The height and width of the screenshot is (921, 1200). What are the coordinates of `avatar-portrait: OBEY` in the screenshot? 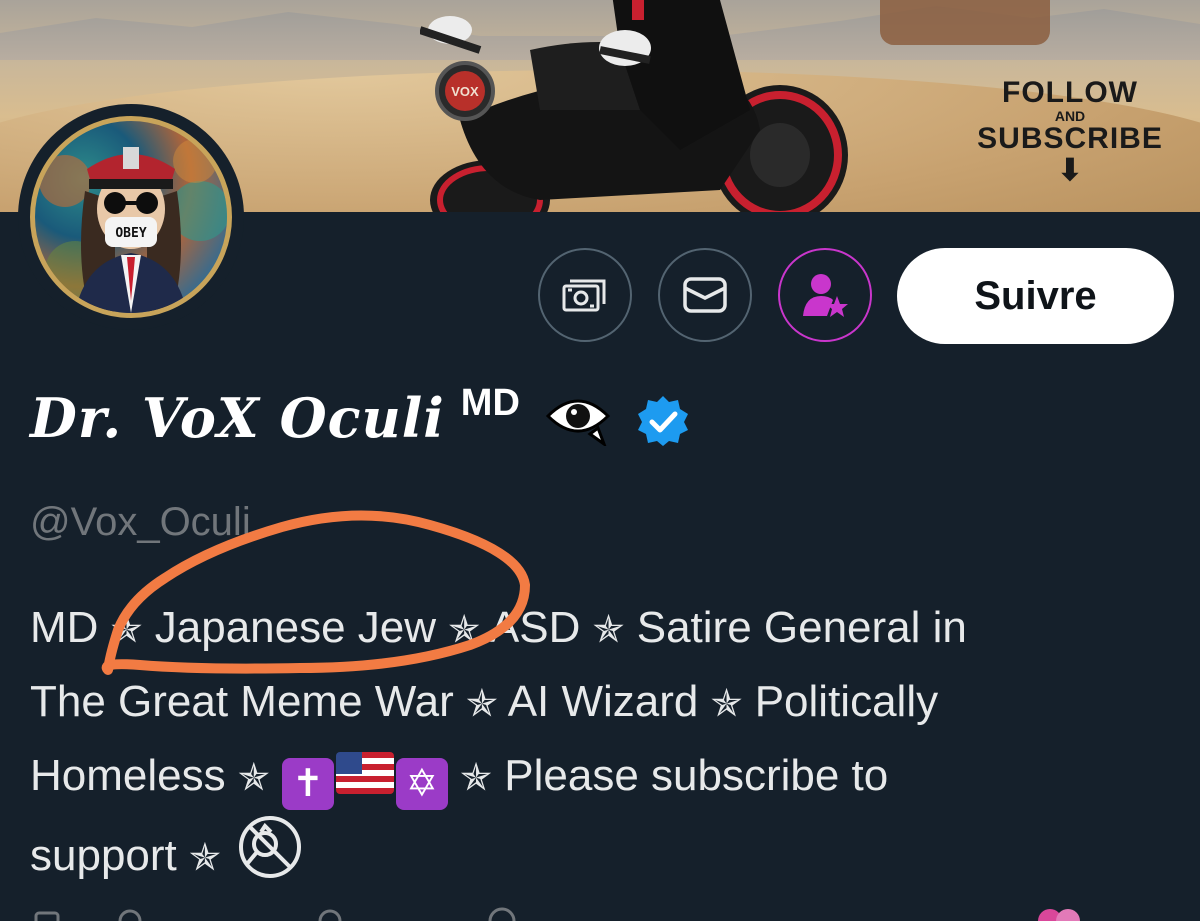 It's located at (133, 226).